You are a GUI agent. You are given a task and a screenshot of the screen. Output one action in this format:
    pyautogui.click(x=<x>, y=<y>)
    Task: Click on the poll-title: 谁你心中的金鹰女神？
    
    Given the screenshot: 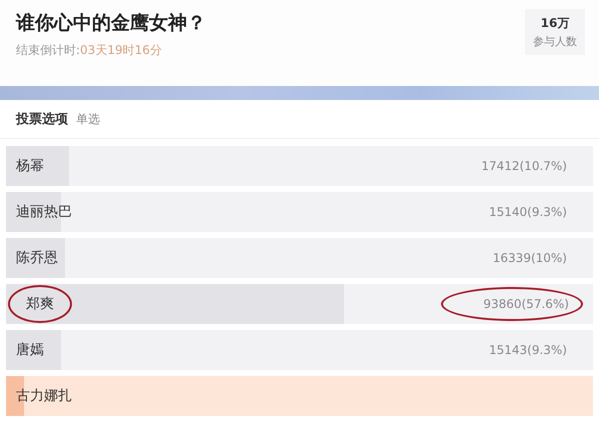 What is the action you would take?
    pyautogui.click(x=111, y=23)
    